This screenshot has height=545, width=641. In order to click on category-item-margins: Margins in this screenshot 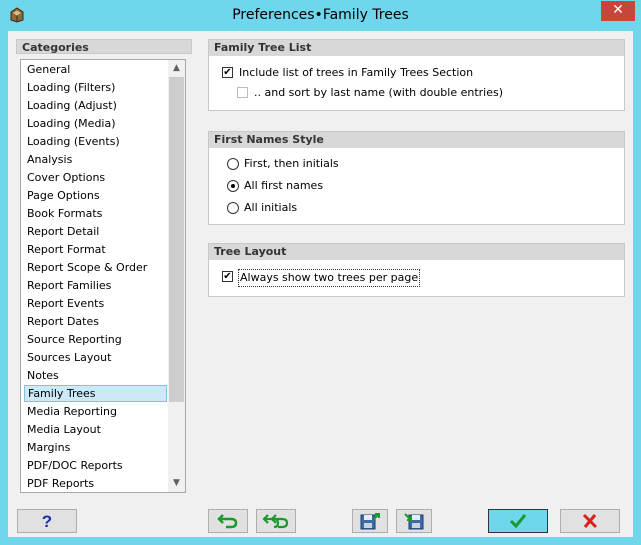, I will do `click(95, 447)`.